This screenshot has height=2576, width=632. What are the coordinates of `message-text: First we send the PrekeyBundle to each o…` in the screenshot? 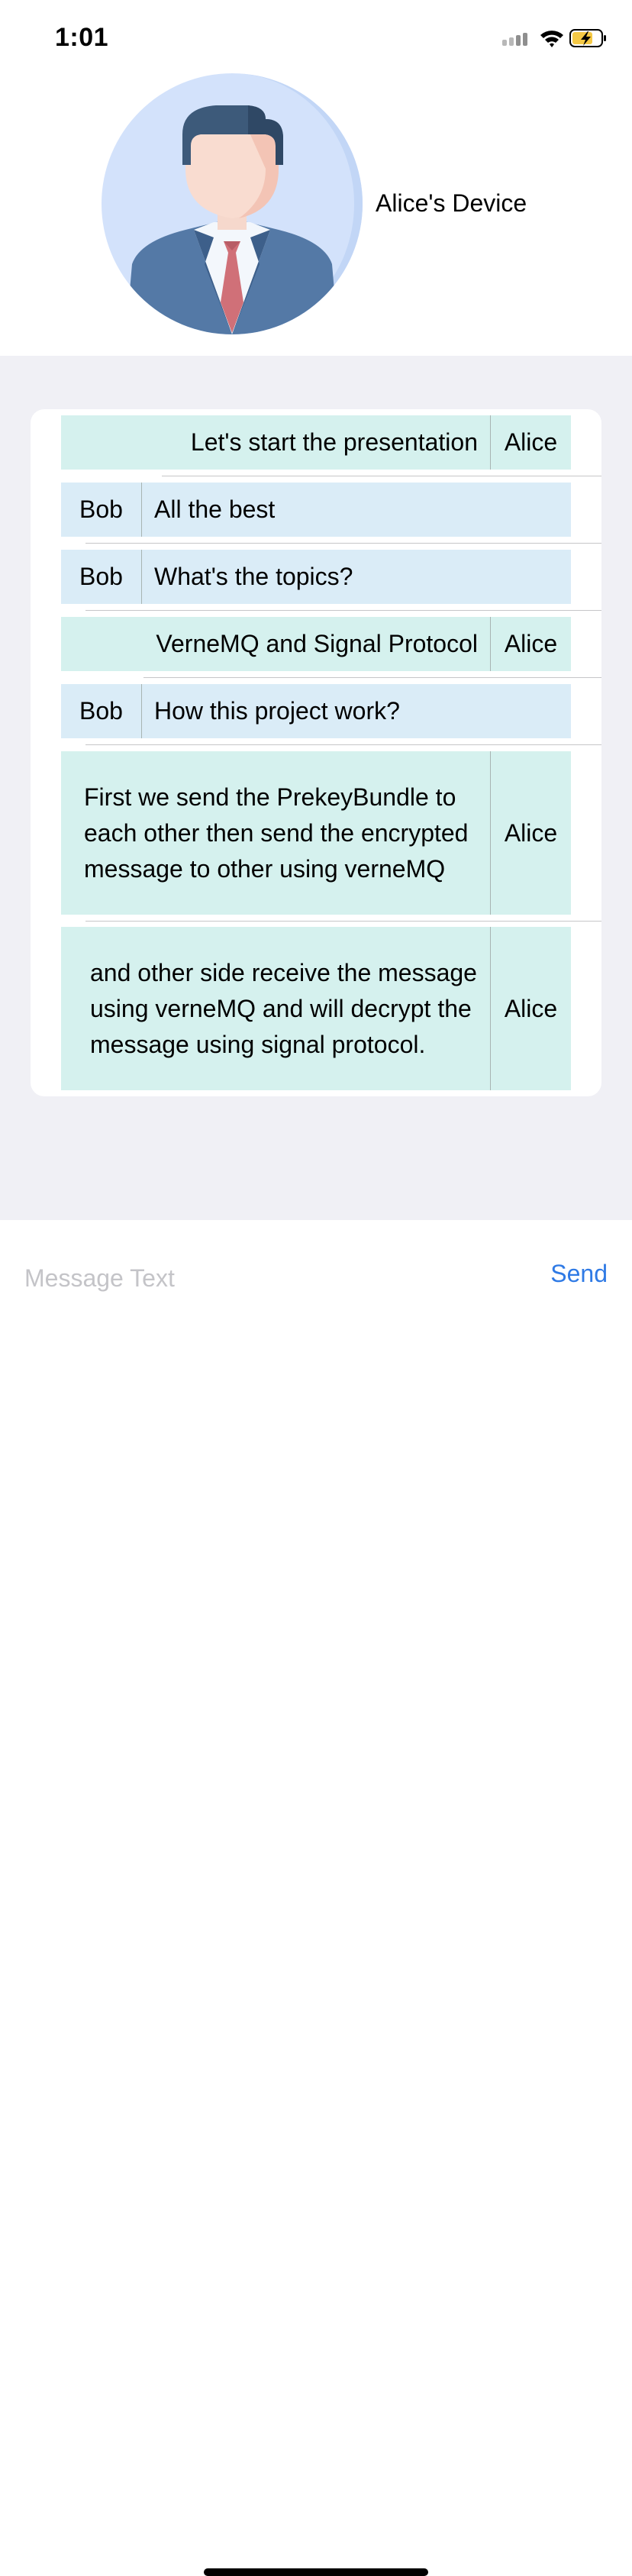 It's located at (276, 833).